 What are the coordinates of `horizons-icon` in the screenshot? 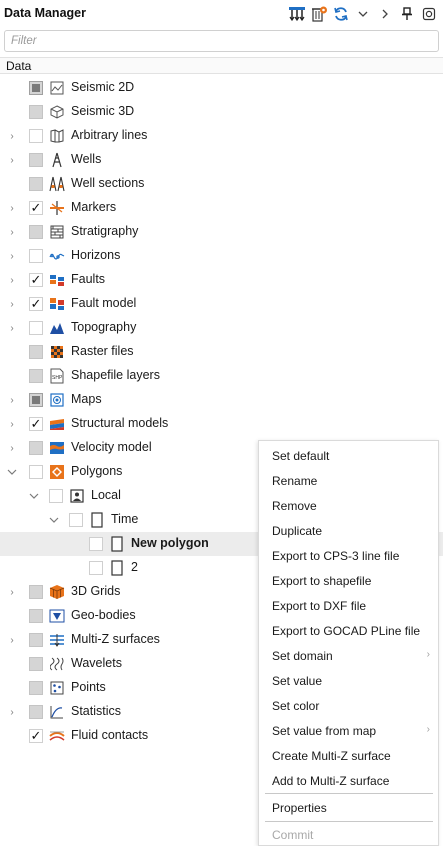 It's located at (57, 256).